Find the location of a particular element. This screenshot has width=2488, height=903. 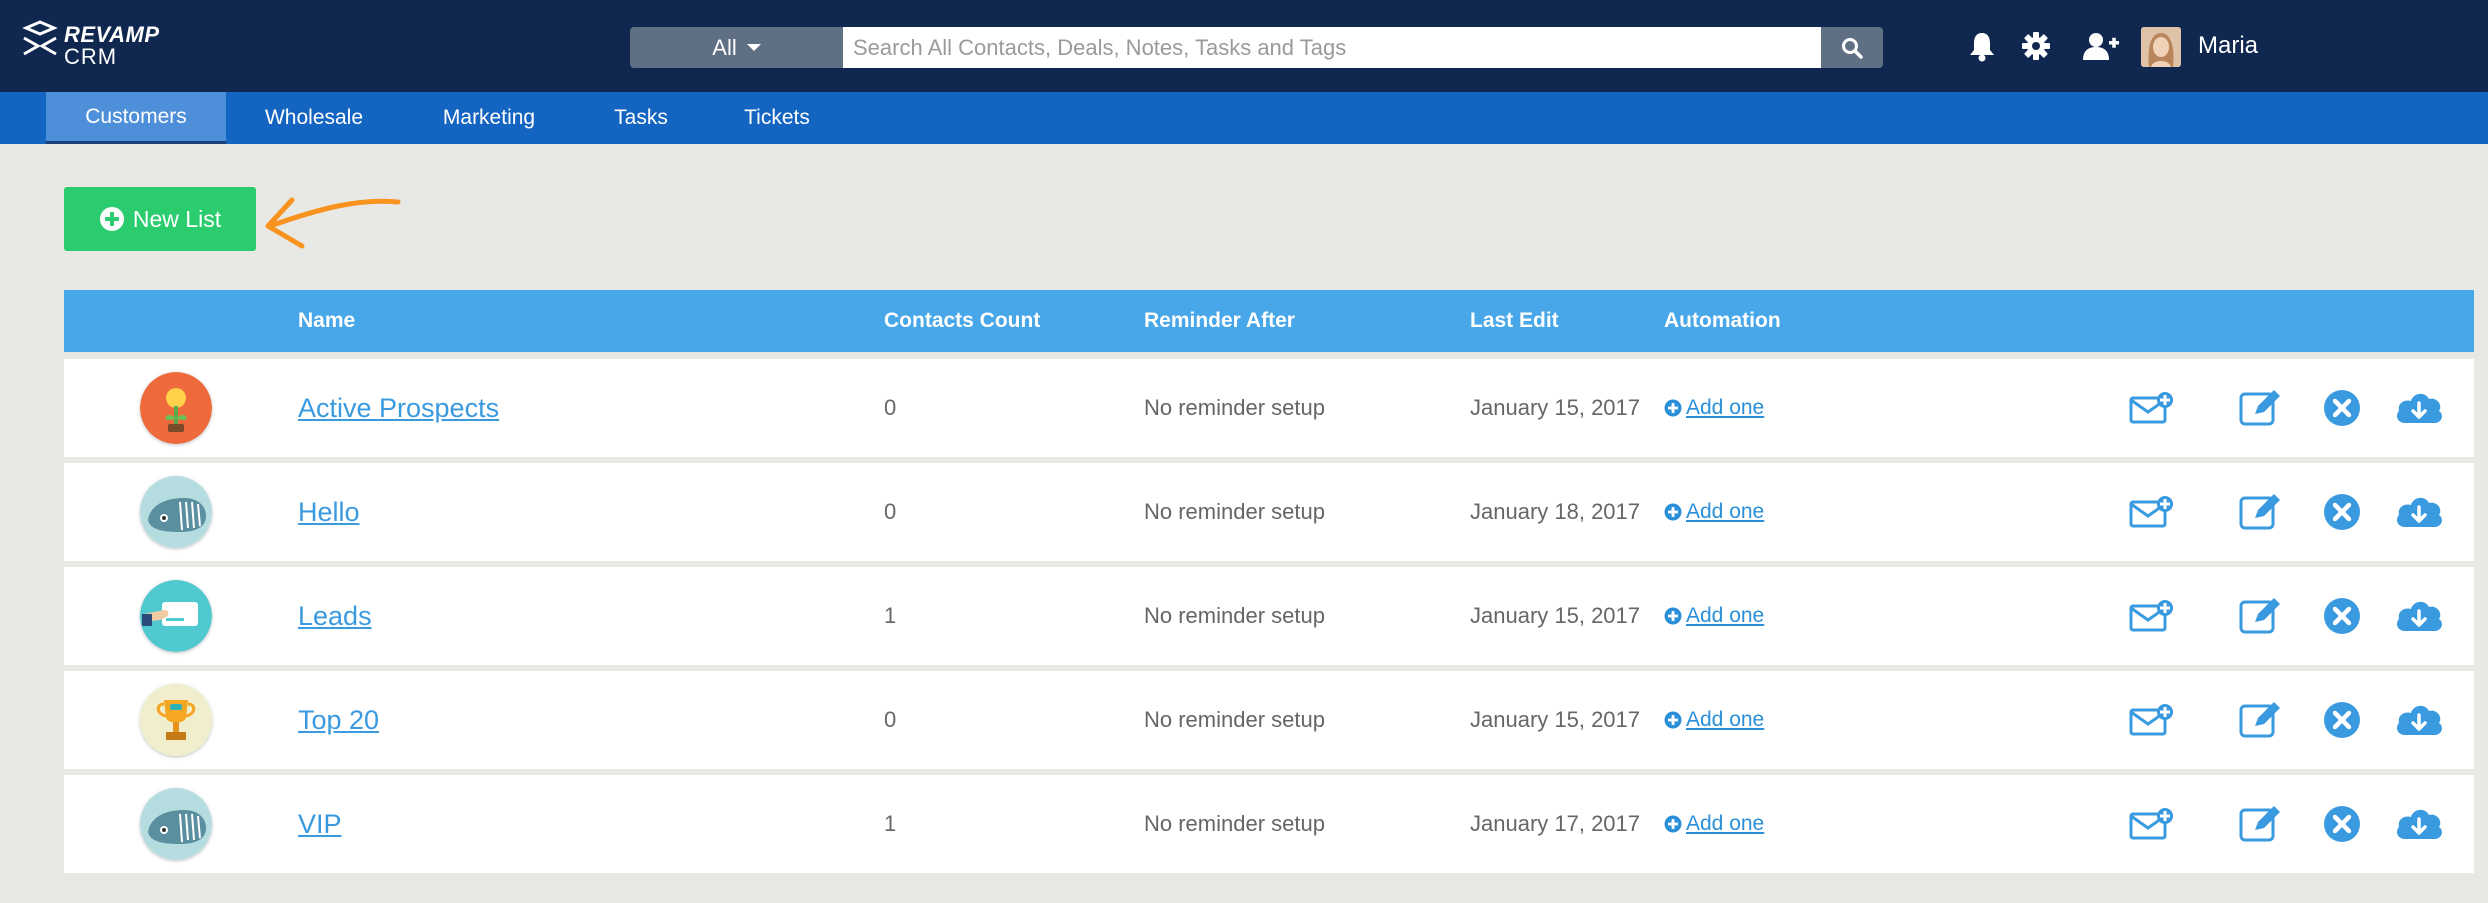

new-list-label: New List is located at coordinates (177, 218).